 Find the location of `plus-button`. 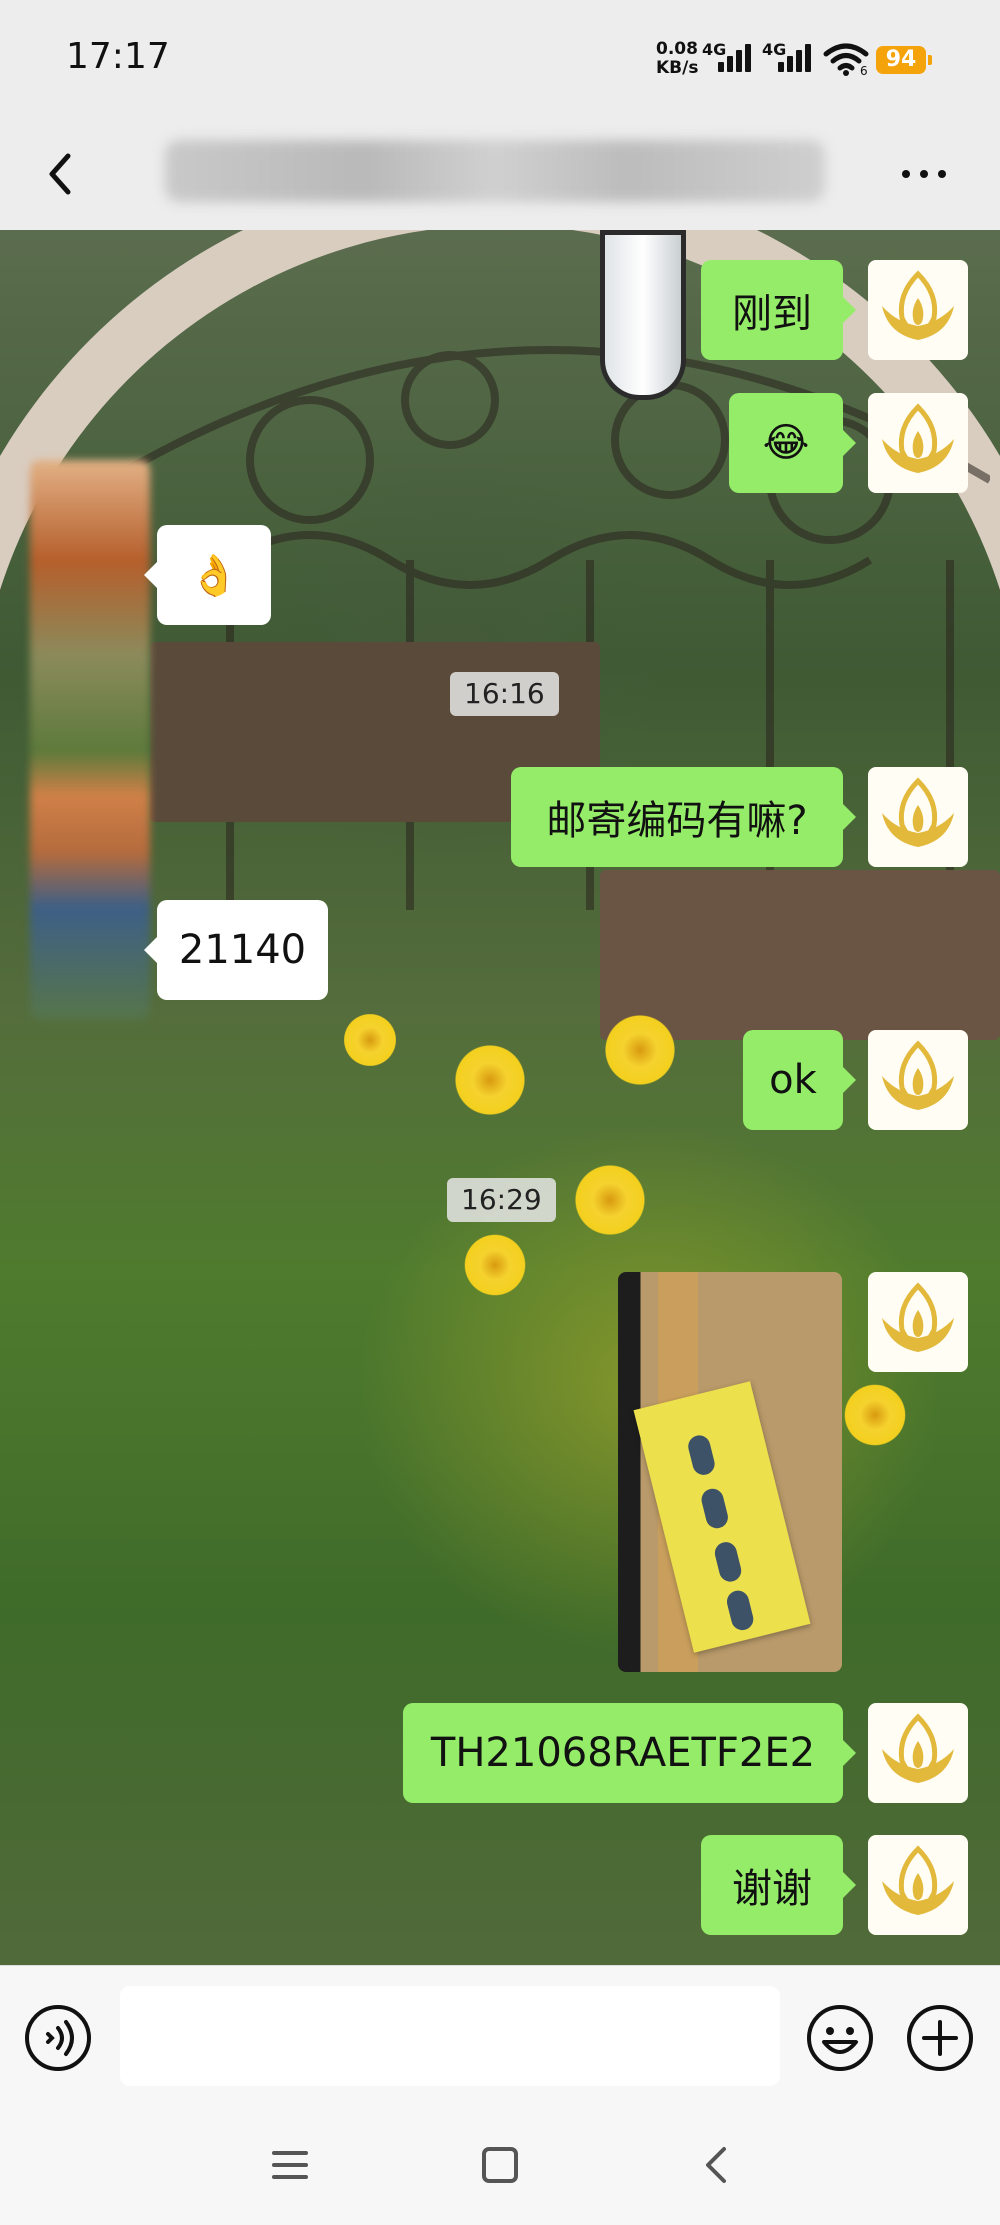

plus-button is located at coordinates (940, 2038).